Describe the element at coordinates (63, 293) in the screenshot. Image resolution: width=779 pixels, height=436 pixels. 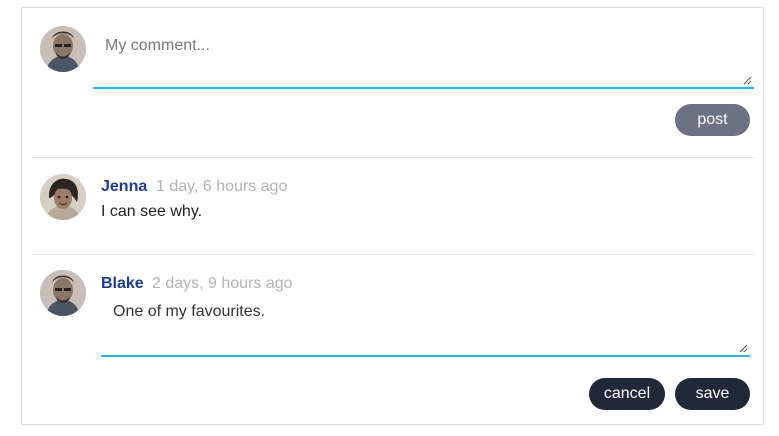
I see `commenter-avatar-blake` at that location.